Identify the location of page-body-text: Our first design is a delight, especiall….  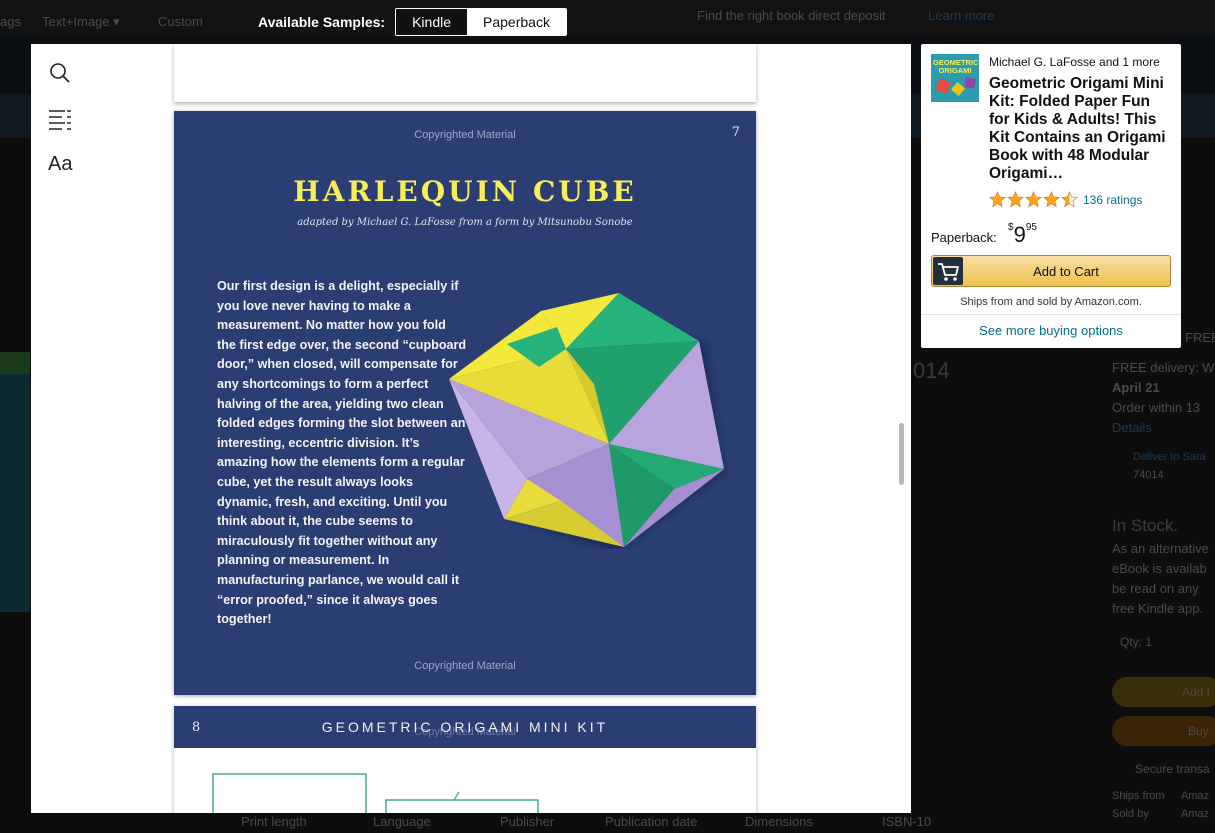
(342, 453).